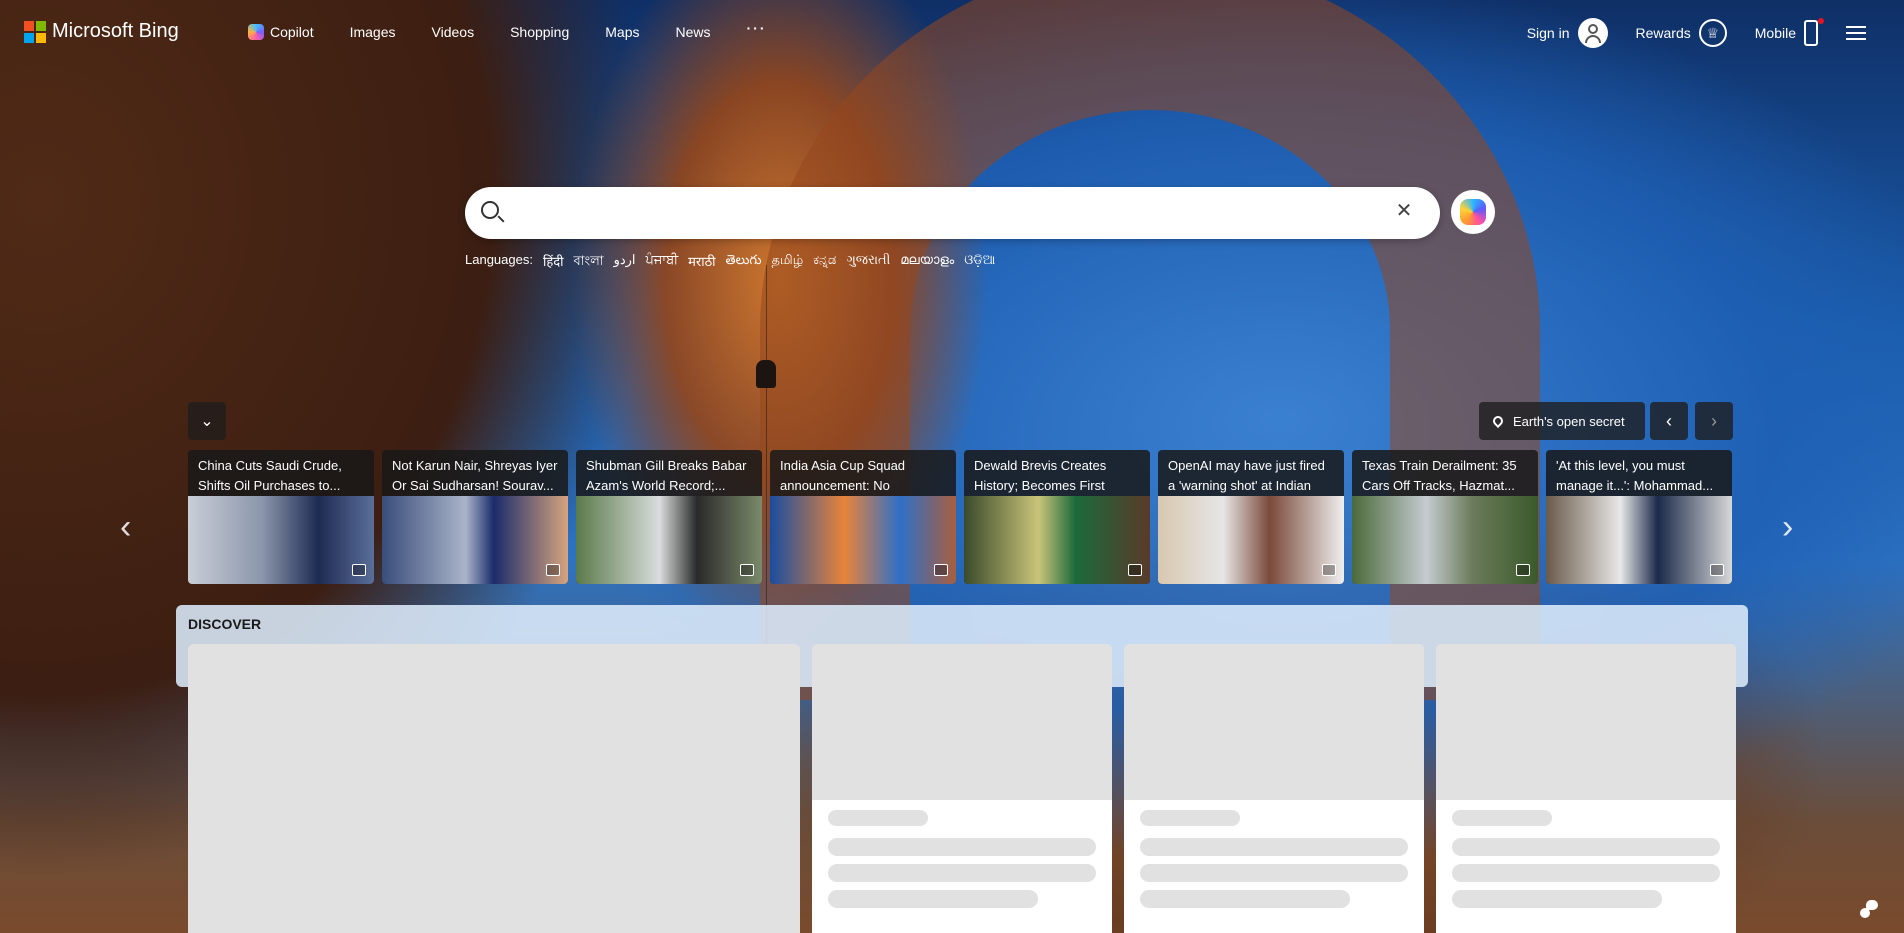 This screenshot has width=1904, height=933. What do you see at coordinates (979, 262) in the screenshot?
I see `language-link: ଓଡ଼ିଆ` at bounding box center [979, 262].